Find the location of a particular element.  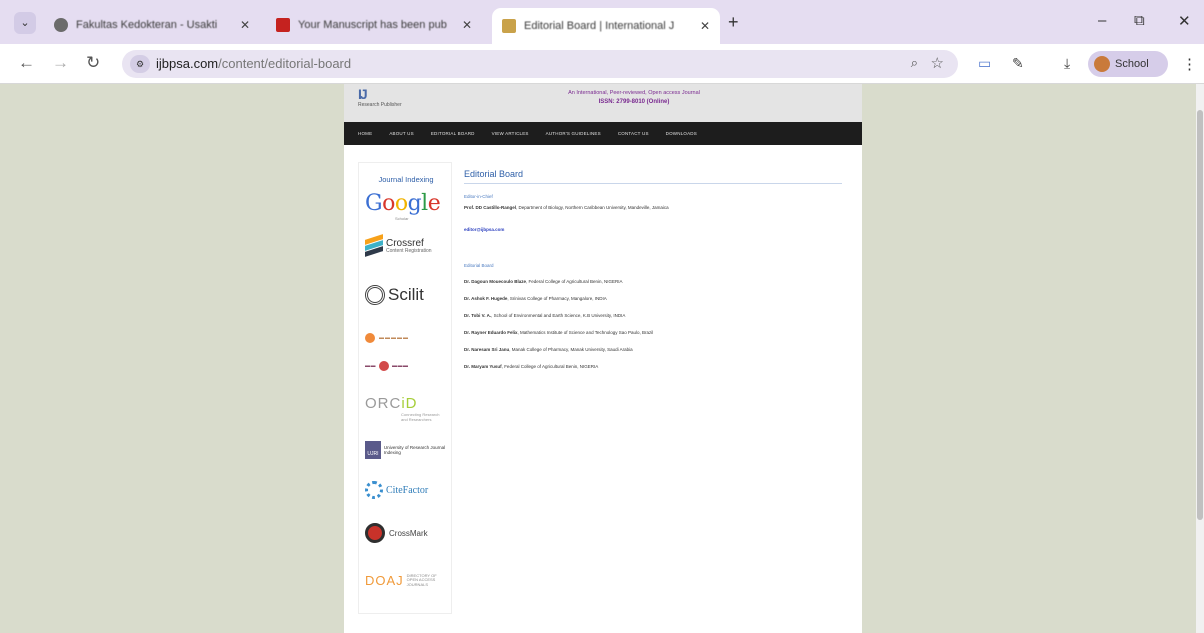

tab-editorial-board: Editorial Board | International J ✕ is located at coordinates (606, 26).